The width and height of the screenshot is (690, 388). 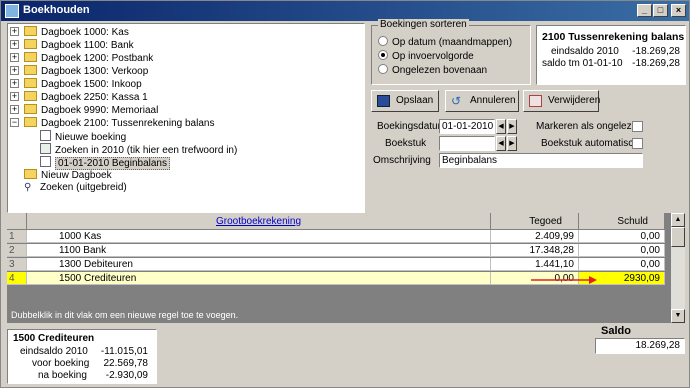 What do you see at coordinates (467, 143) in the screenshot?
I see `doc-field` at bounding box center [467, 143].